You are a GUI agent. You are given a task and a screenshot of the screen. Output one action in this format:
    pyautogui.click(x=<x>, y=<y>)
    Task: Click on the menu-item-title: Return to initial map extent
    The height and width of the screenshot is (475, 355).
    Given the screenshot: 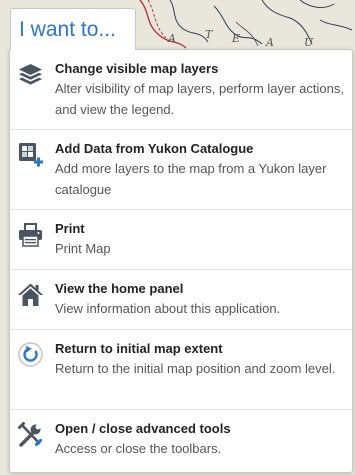 What is the action you would take?
    pyautogui.click(x=139, y=348)
    